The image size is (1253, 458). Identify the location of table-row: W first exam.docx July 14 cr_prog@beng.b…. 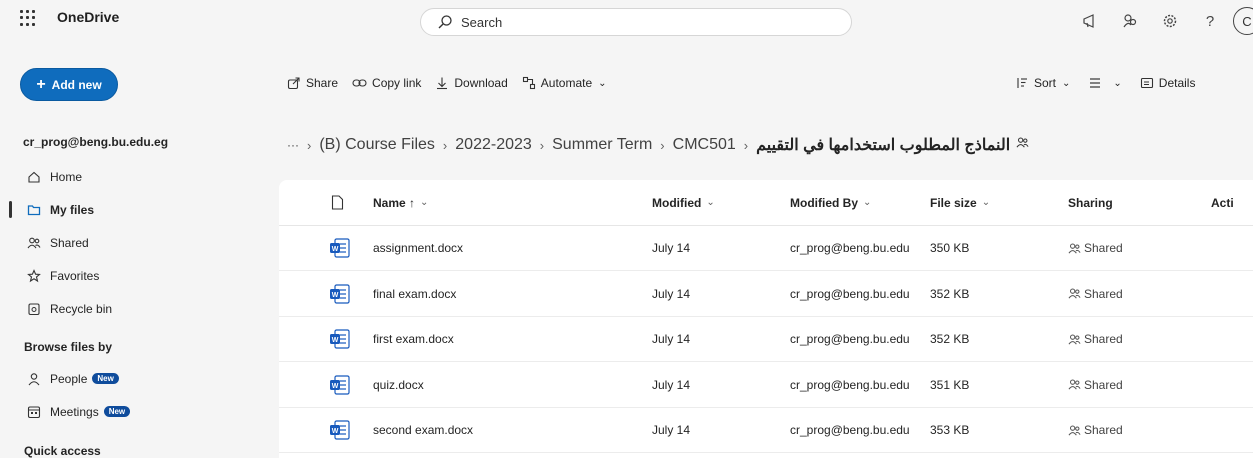
(766, 339).